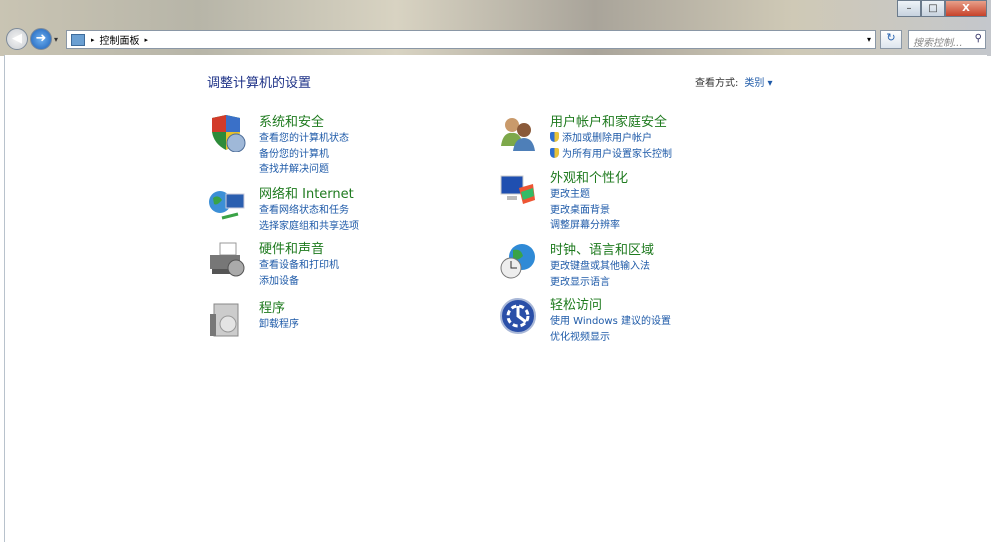 The width and height of the screenshot is (991, 542). Describe the element at coordinates (589, 195) in the screenshot. I see `category-link: 更改主题` at that location.